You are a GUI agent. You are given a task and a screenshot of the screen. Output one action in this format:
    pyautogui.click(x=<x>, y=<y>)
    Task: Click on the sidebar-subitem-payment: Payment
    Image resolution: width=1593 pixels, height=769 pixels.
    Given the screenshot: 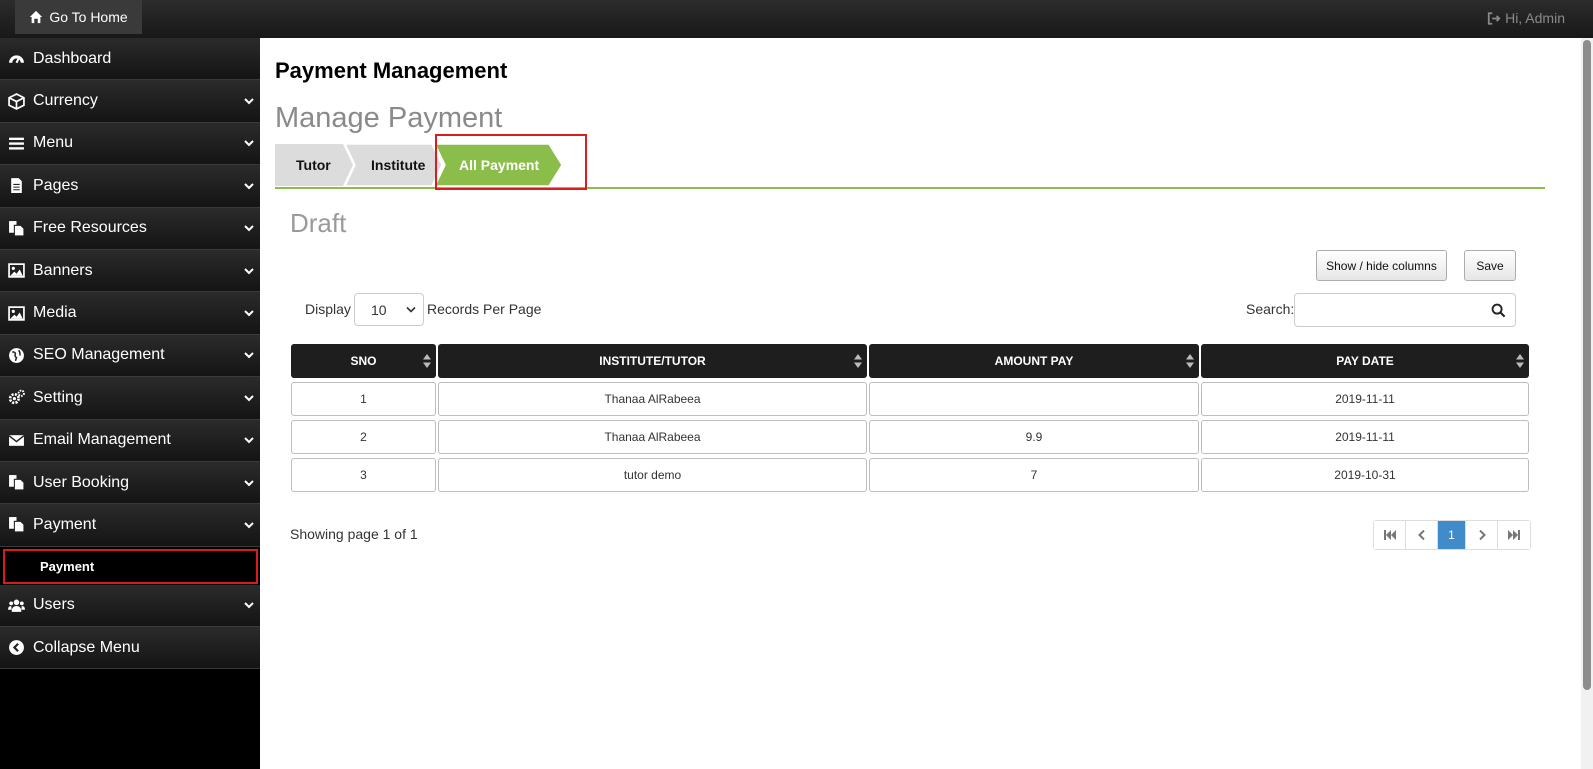 What is the action you would take?
    pyautogui.click(x=130, y=566)
    